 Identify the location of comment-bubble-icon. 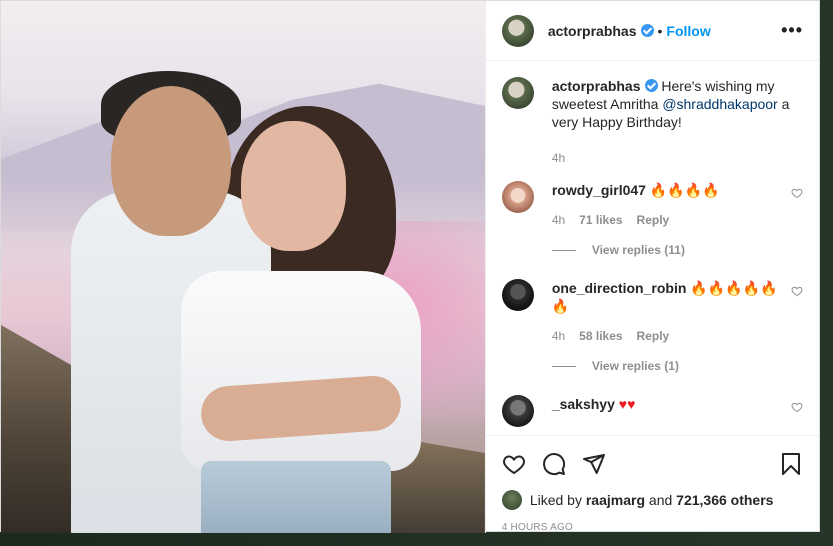
(554, 464).